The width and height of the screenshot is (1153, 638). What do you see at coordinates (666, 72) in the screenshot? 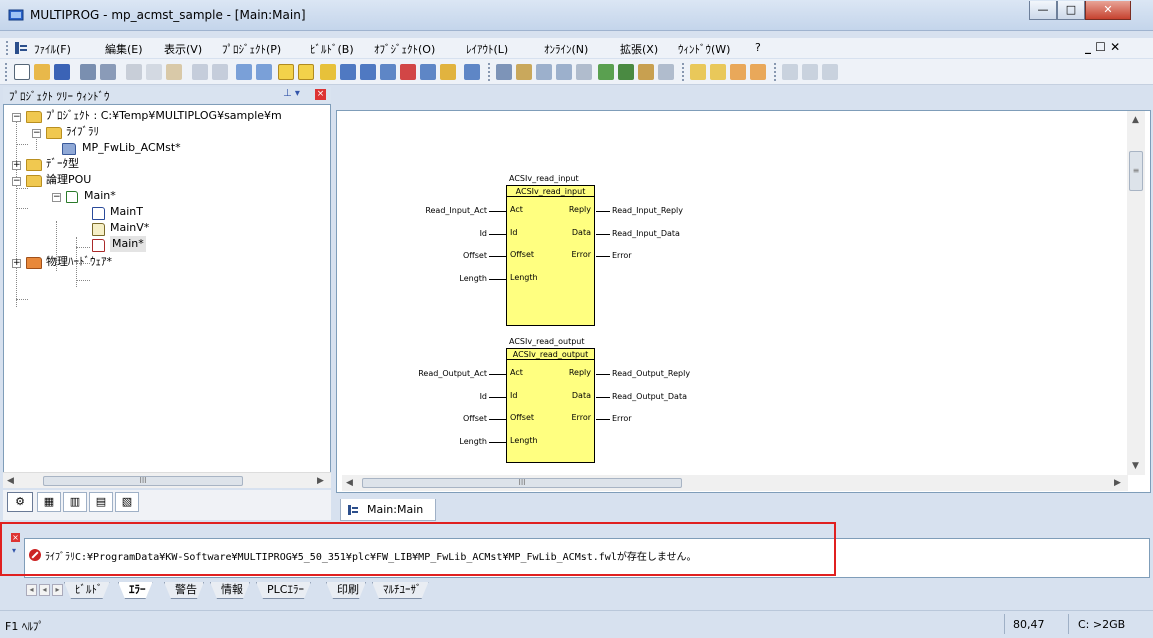
I see `stop-icon` at bounding box center [666, 72].